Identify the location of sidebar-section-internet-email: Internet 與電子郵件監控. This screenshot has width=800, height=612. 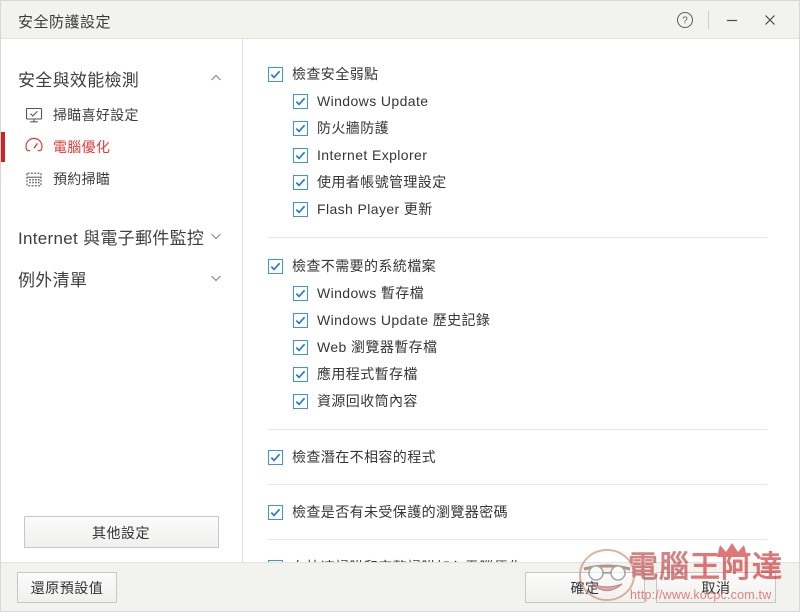
(121, 236).